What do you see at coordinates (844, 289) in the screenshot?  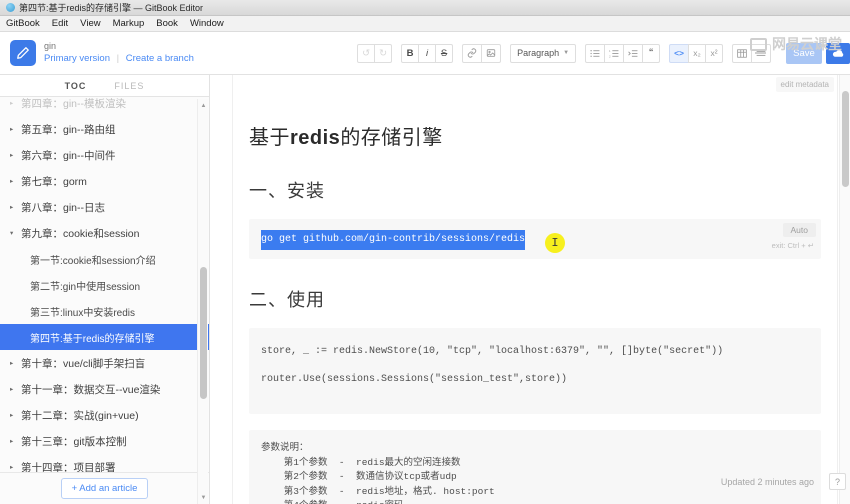 I see `editor-scrollbar` at bounding box center [844, 289].